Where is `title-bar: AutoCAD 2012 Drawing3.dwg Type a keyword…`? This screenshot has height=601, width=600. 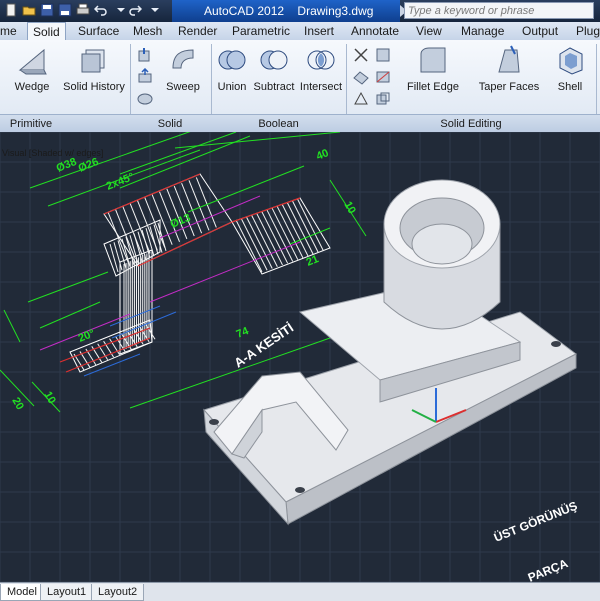 title-bar: AutoCAD 2012 Drawing3.dwg Type a keyword… is located at coordinates (300, 11).